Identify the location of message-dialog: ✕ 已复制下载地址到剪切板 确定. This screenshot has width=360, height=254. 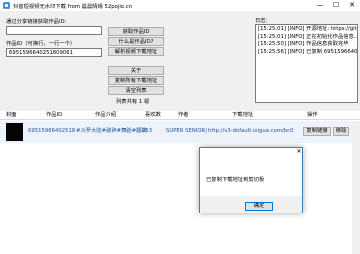
(251, 180).